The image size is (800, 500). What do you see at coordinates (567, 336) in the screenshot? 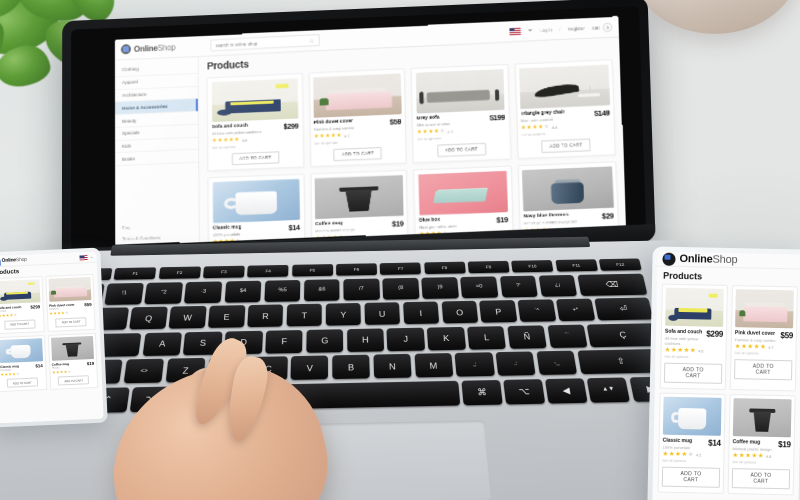
I see `key-space: ´¨` at bounding box center [567, 336].